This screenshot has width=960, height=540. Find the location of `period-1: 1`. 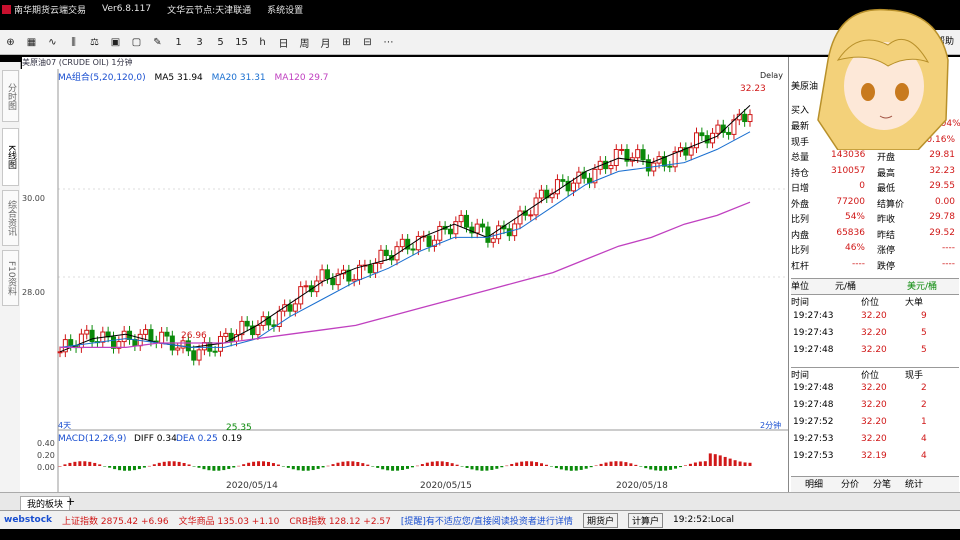

period-1: 1 is located at coordinates (178, 42).